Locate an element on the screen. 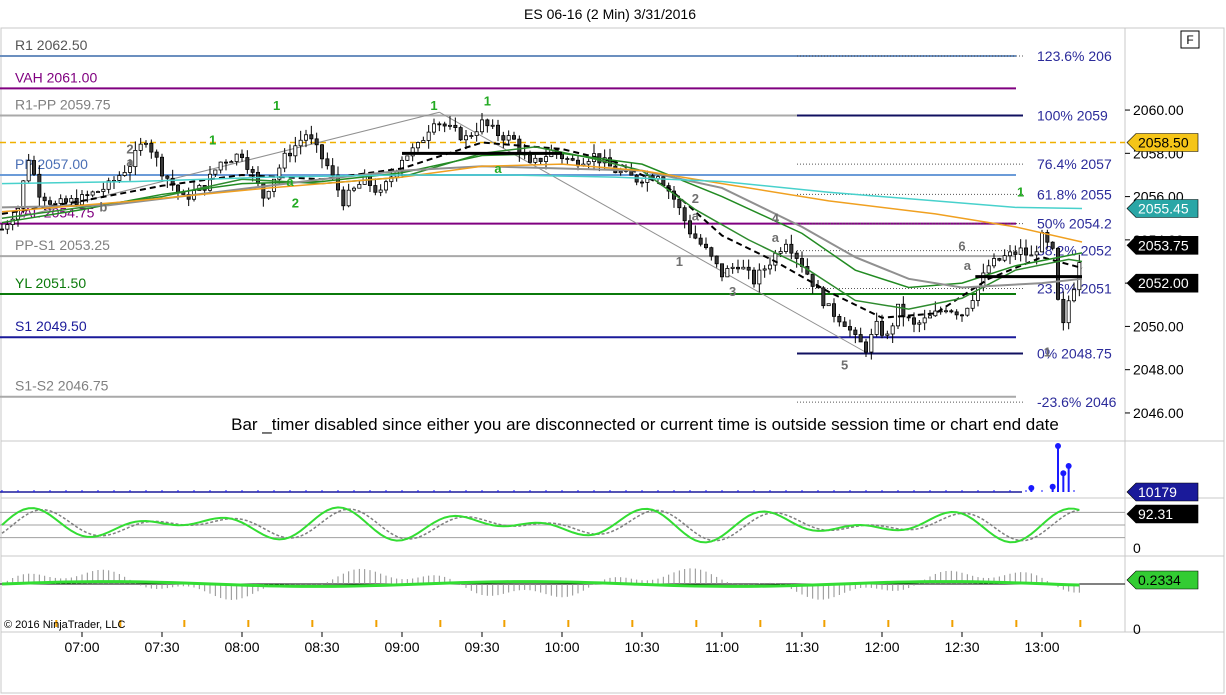  level-label: R1 2062.50 is located at coordinates (51, 45).